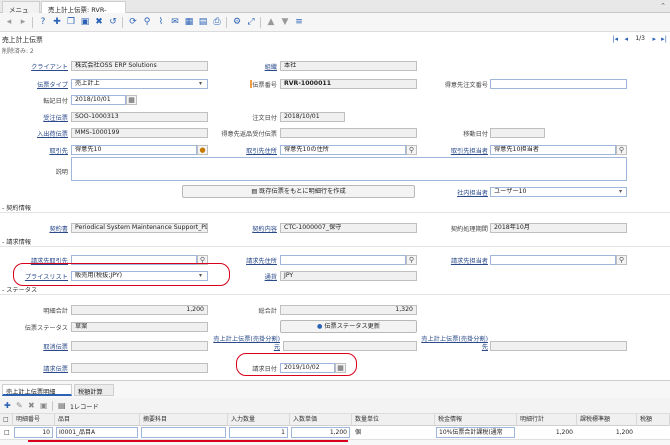 Image resolution: width=670 pixels, height=445 pixels. Describe the element at coordinates (335, 212) in the screenshot. I see `divider` at that location.